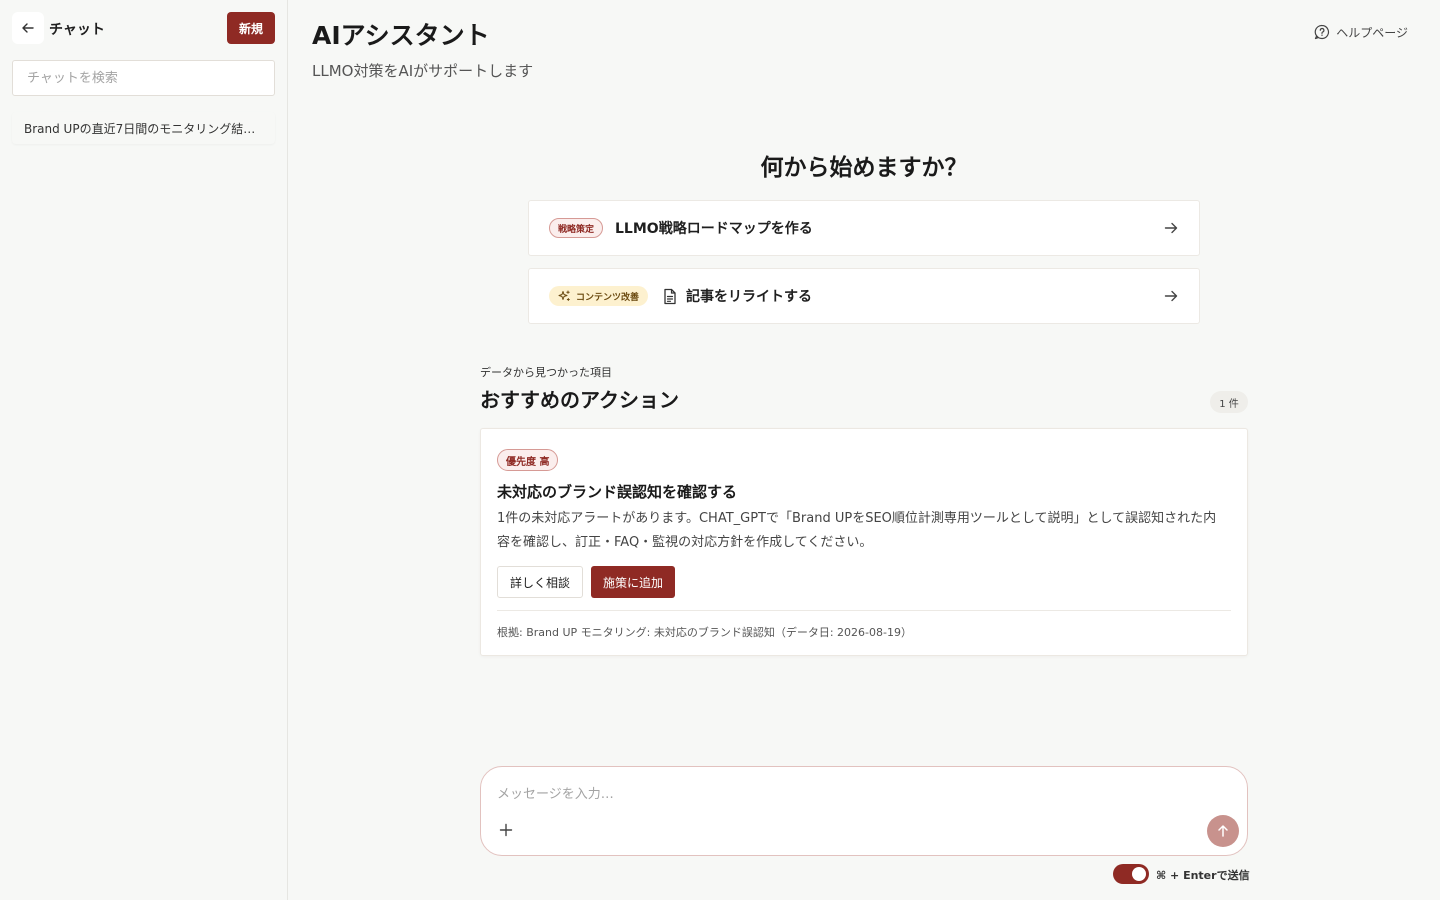 This screenshot has width=1440, height=900. What do you see at coordinates (528, 460) in the screenshot?
I see `priority-badge: 優先度 高` at bounding box center [528, 460].